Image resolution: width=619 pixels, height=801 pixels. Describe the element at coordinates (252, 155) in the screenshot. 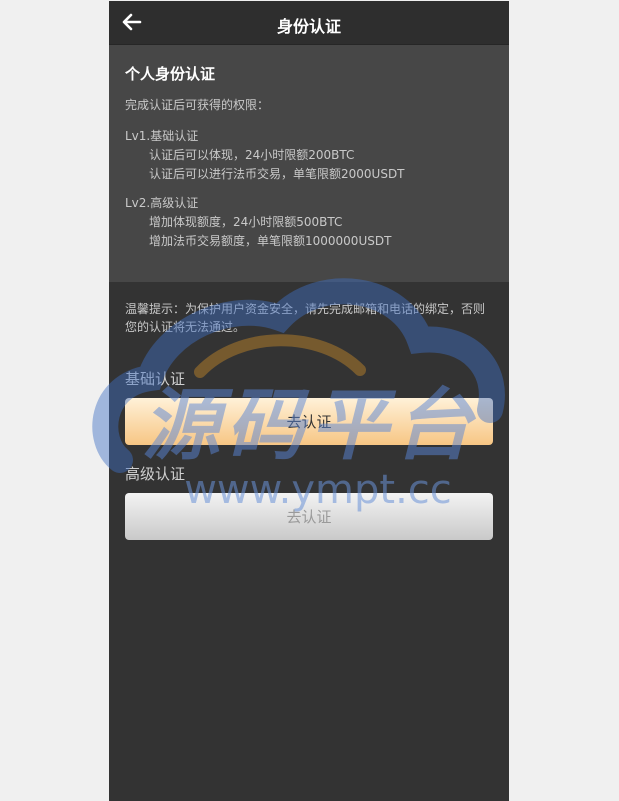

I see `level-line: 认证后可以体现，24小时限额200BTC` at that location.